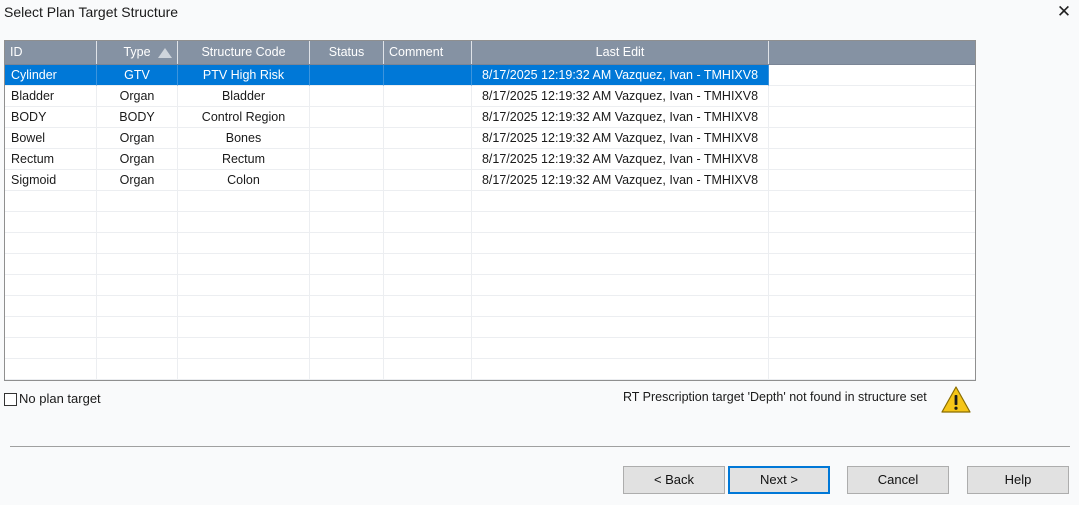  Describe the element at coordinates (244, 180) in the screenshot. I see `cell-structure-code: Colon` at that location.